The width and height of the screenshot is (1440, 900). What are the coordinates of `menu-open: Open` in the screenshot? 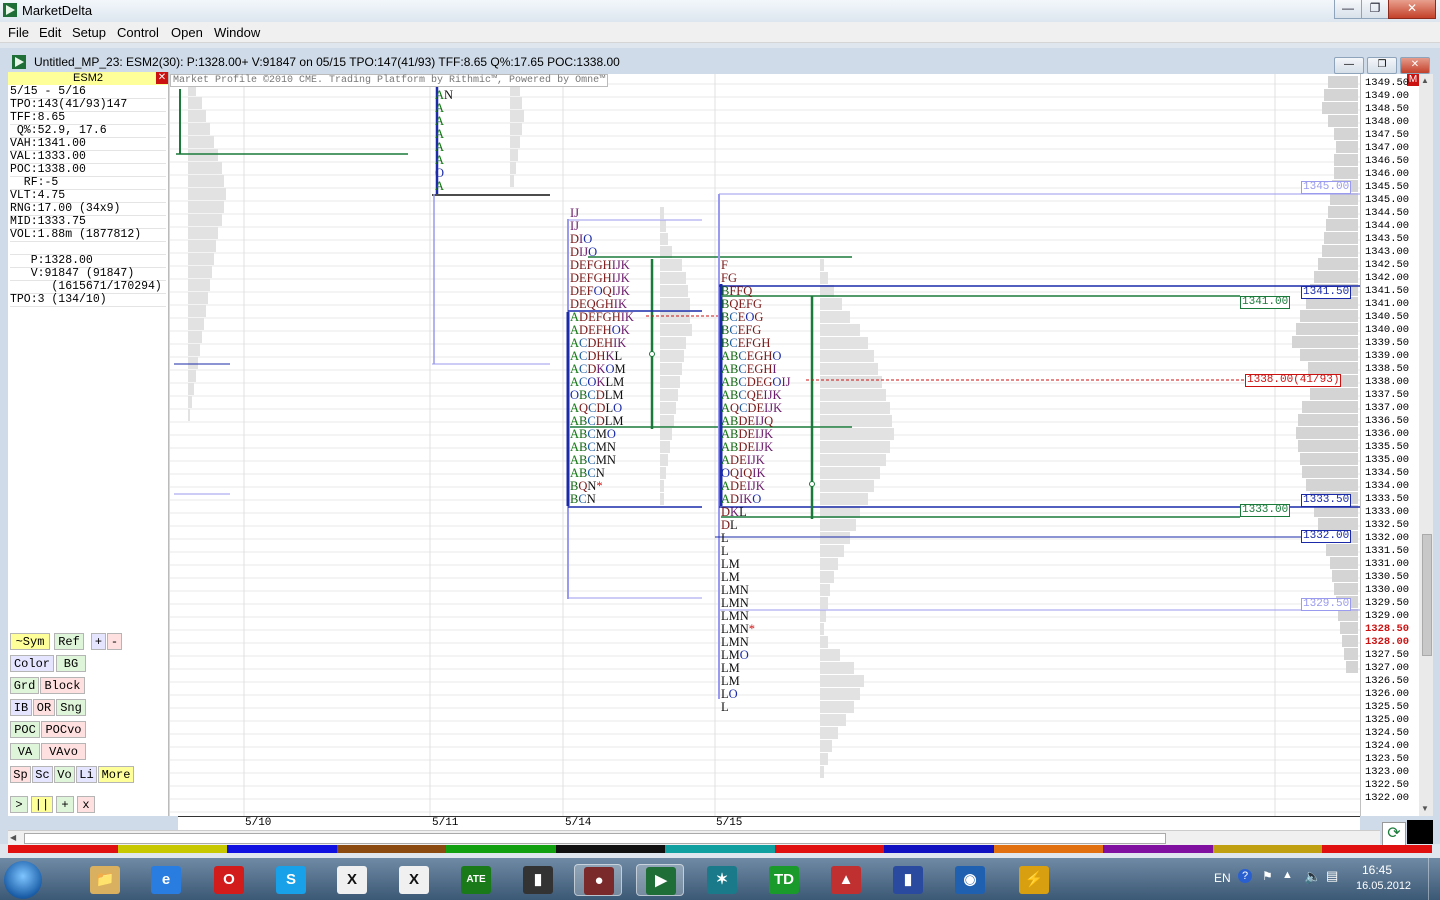 It's located at (187, 32).